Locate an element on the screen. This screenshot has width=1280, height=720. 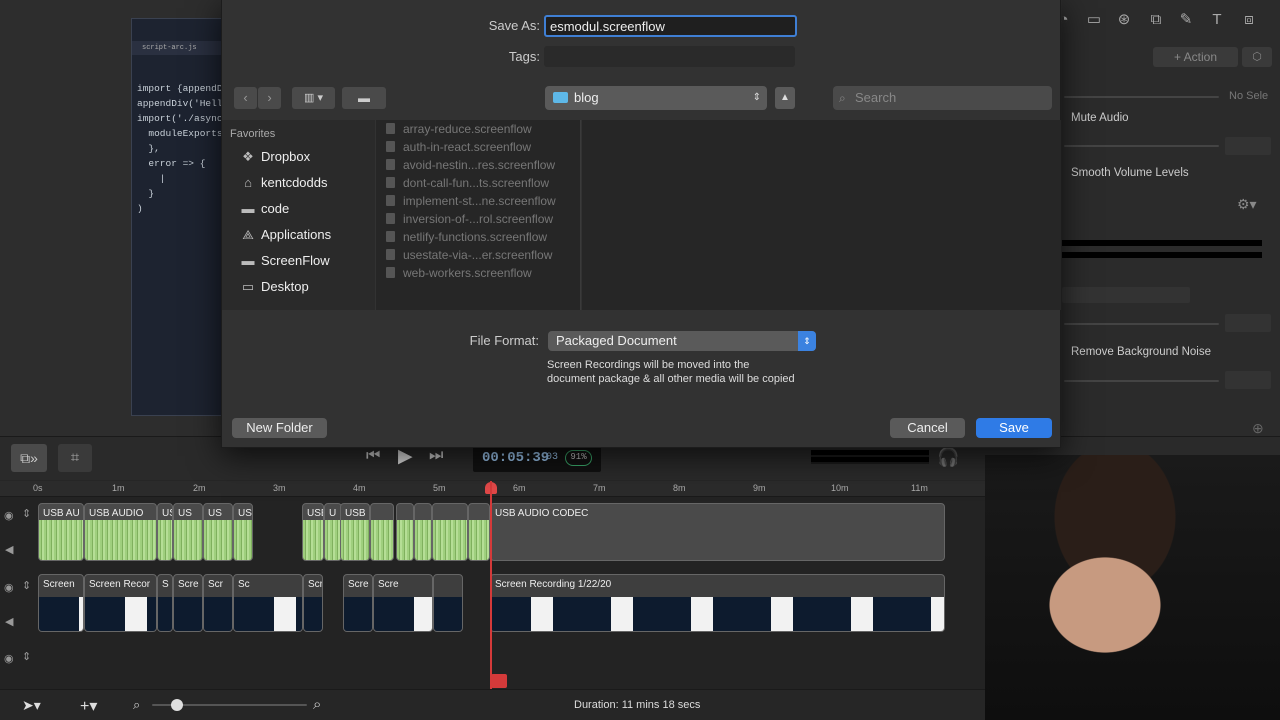
waveform is located at coordinates (61, 540).